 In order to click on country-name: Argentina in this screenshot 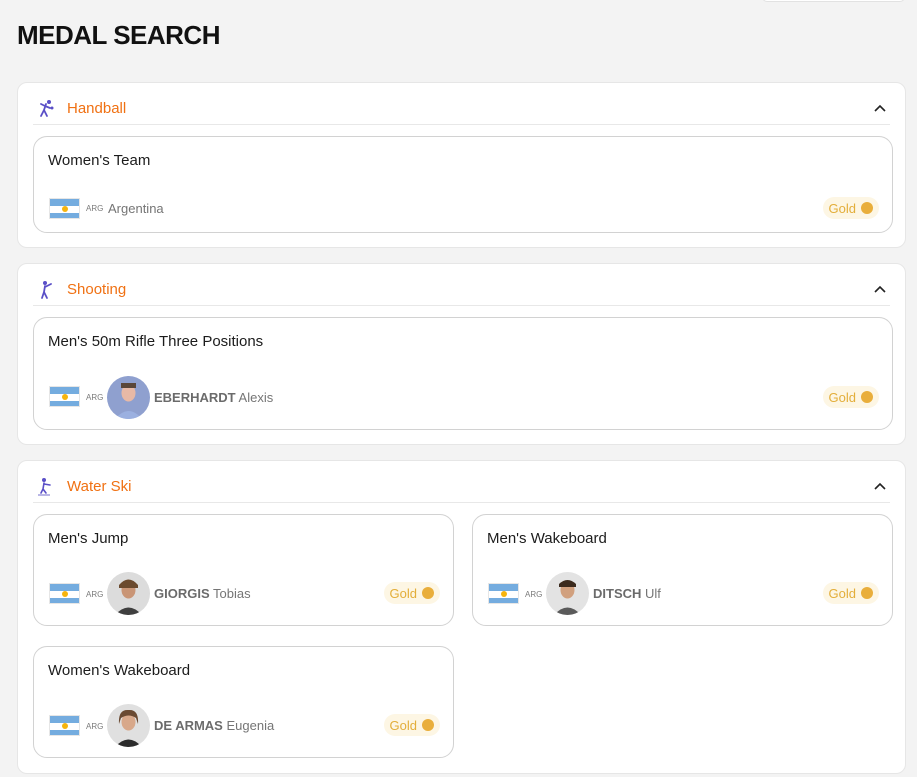, I will do `click(136, 208)`.